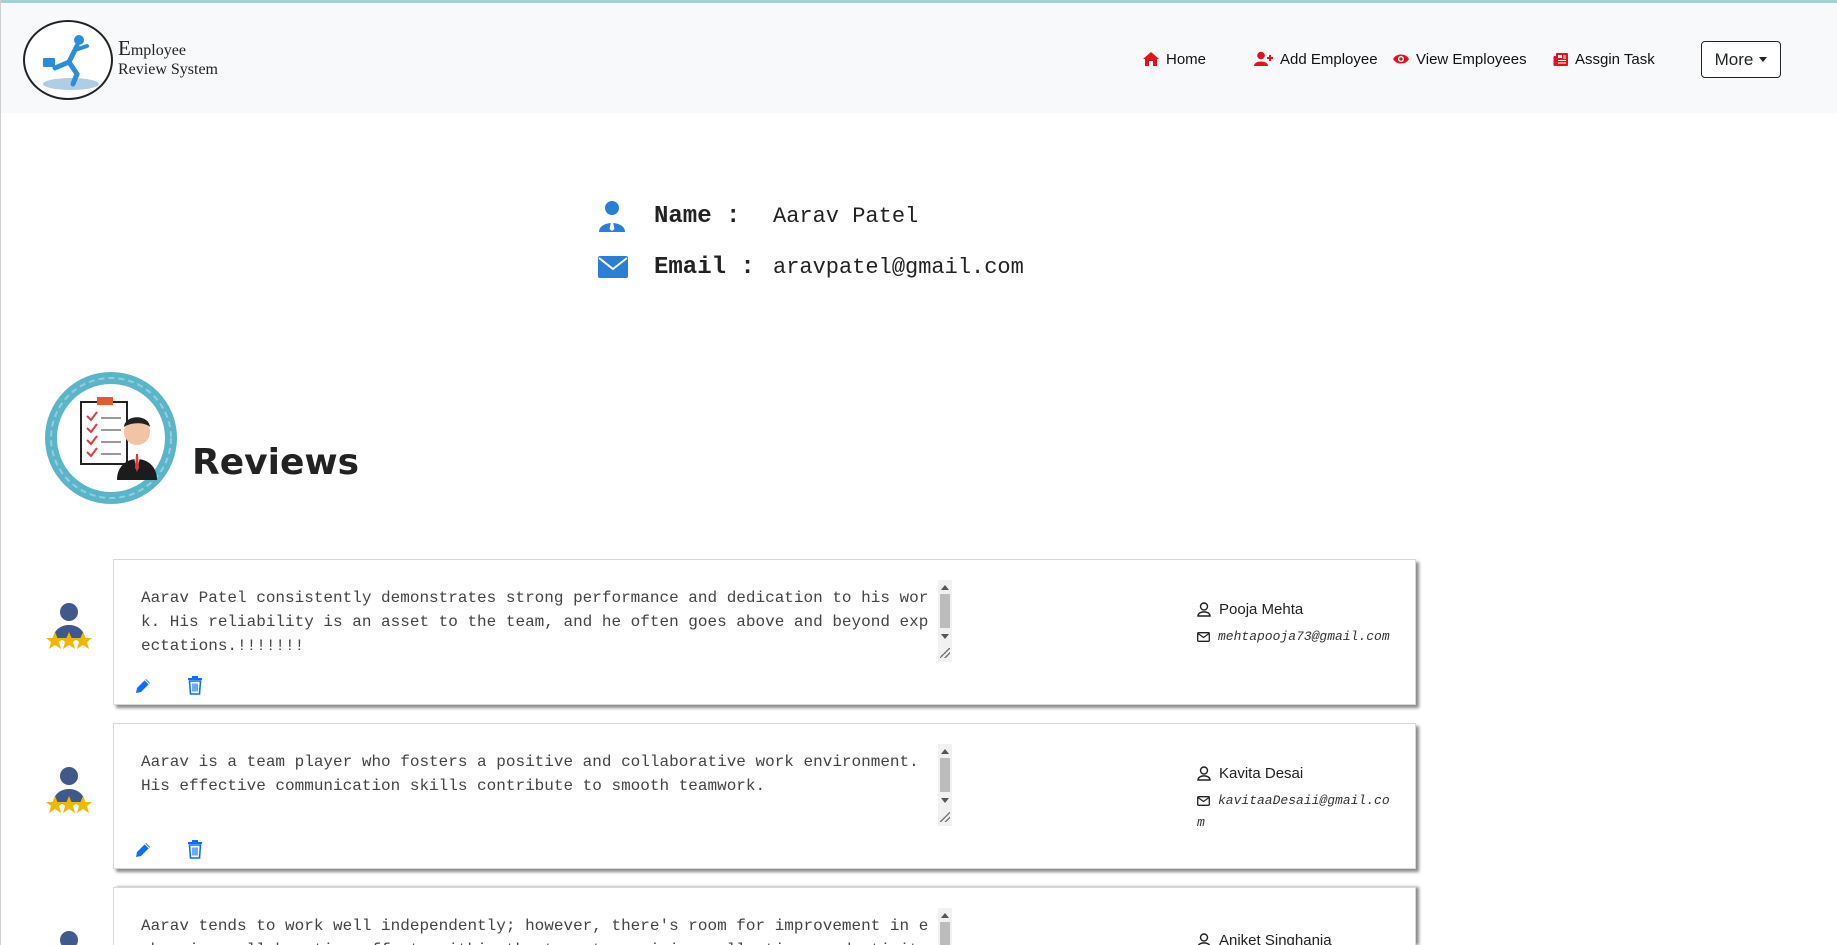 Image resolution: width=1837 pixels, height=945 pixels. Describe the element at coordinates (1275, 938) in the screenshot. I see `review-author-name: Aniket Singhania` at that location.